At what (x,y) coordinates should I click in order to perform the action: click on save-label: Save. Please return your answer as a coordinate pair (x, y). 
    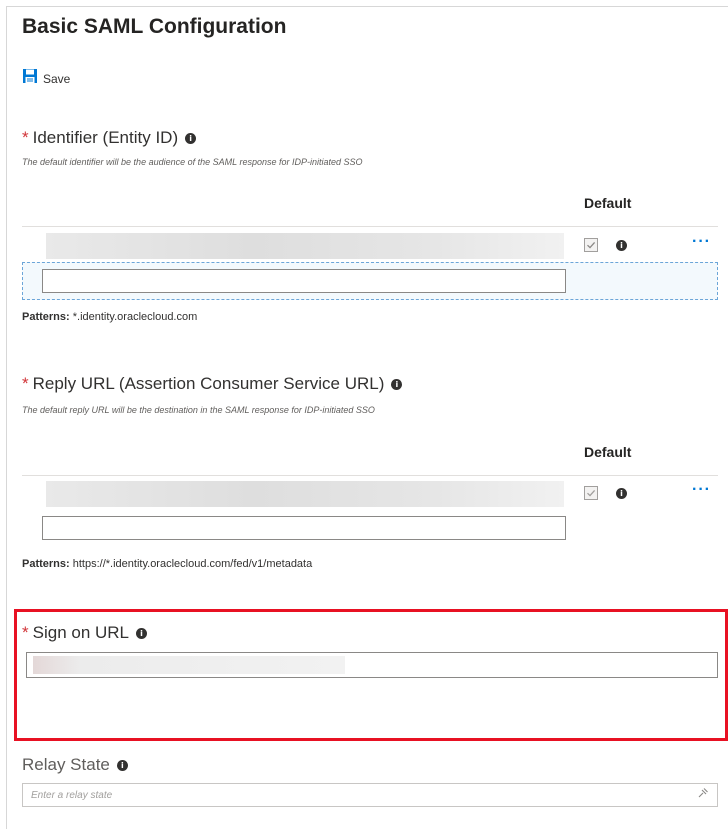
    Looking at the image, I should click on (57, 78).